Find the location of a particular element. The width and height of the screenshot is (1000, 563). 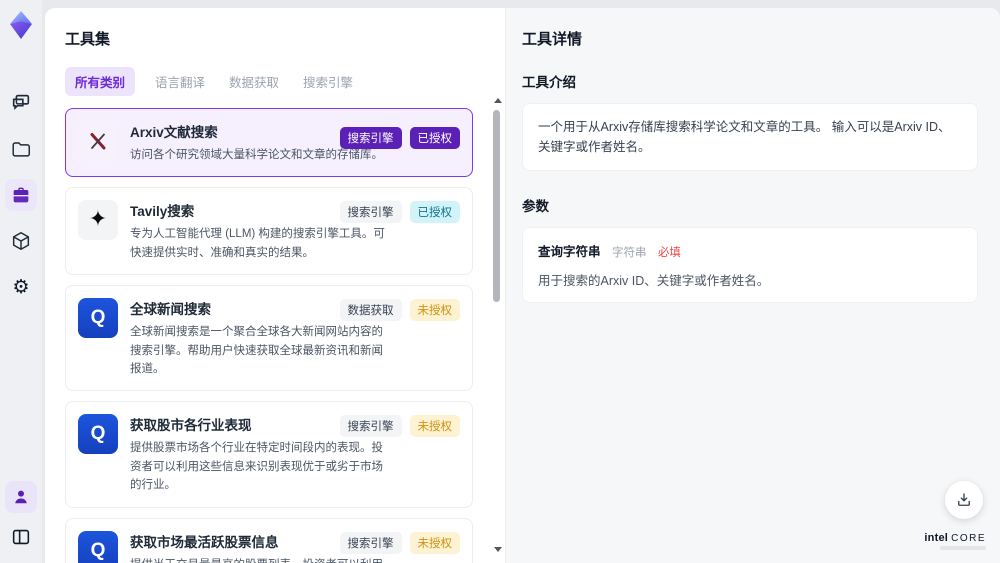

core-wordmark: CORE is located at coordinates (968, 538).